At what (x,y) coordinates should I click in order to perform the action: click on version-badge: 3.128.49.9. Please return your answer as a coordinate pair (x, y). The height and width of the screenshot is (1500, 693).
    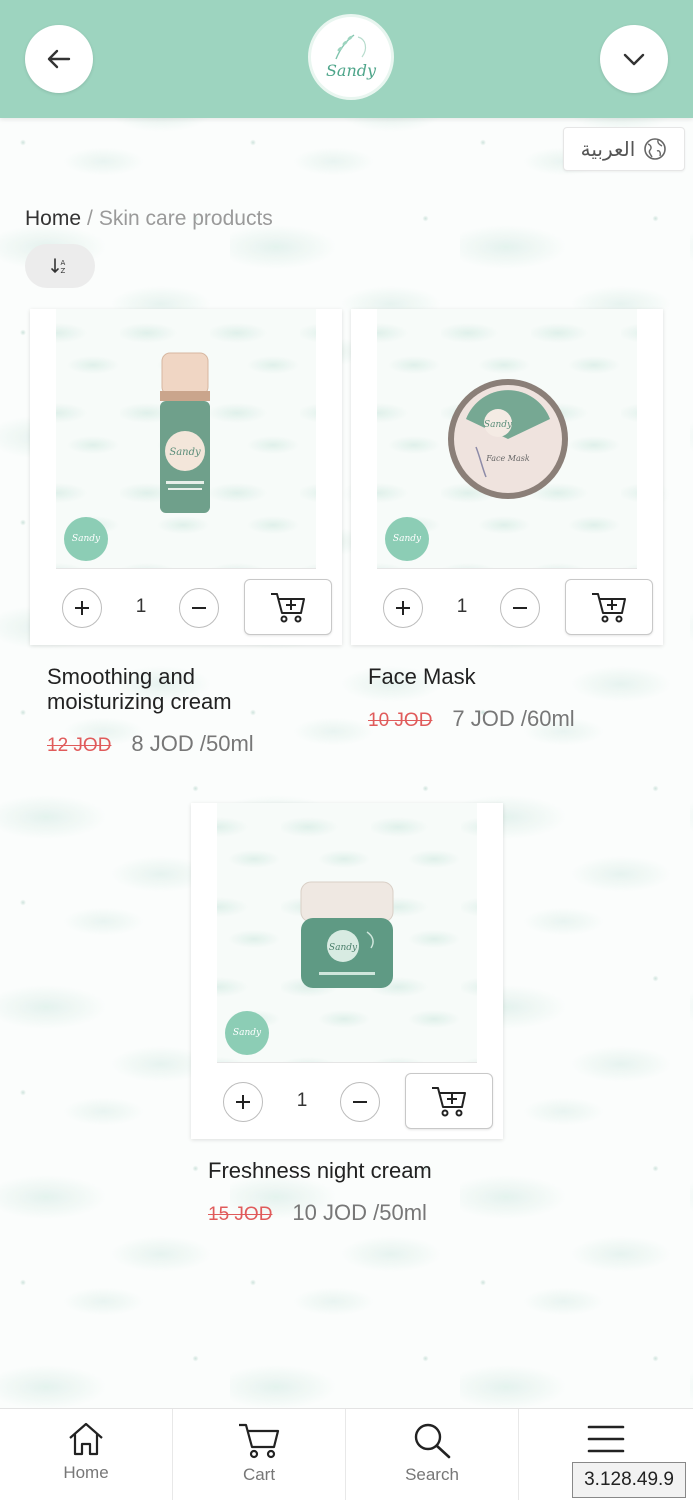
    Looking at the image, I should click on (629, 1480).